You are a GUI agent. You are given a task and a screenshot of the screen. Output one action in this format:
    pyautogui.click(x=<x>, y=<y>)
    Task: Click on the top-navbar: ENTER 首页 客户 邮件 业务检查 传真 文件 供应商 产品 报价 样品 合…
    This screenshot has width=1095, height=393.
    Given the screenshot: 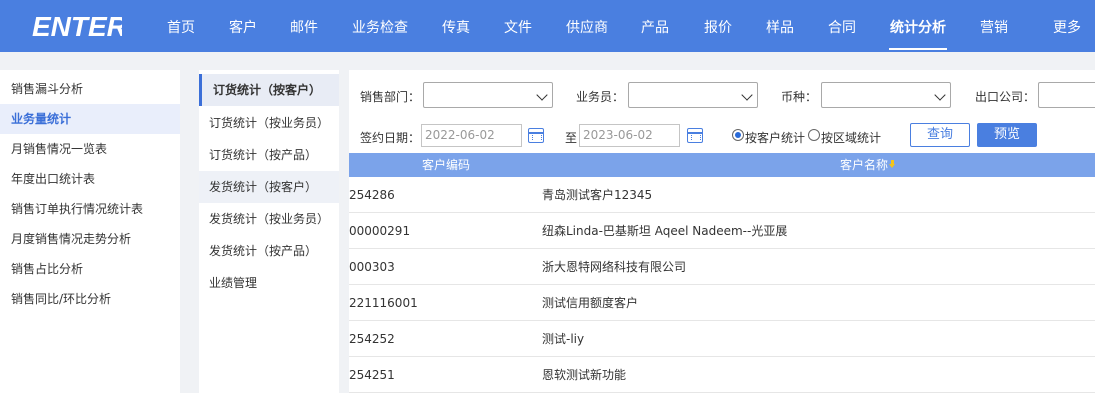 What is the action you would take?
    pyautogui.click(x=547, y=26)
    